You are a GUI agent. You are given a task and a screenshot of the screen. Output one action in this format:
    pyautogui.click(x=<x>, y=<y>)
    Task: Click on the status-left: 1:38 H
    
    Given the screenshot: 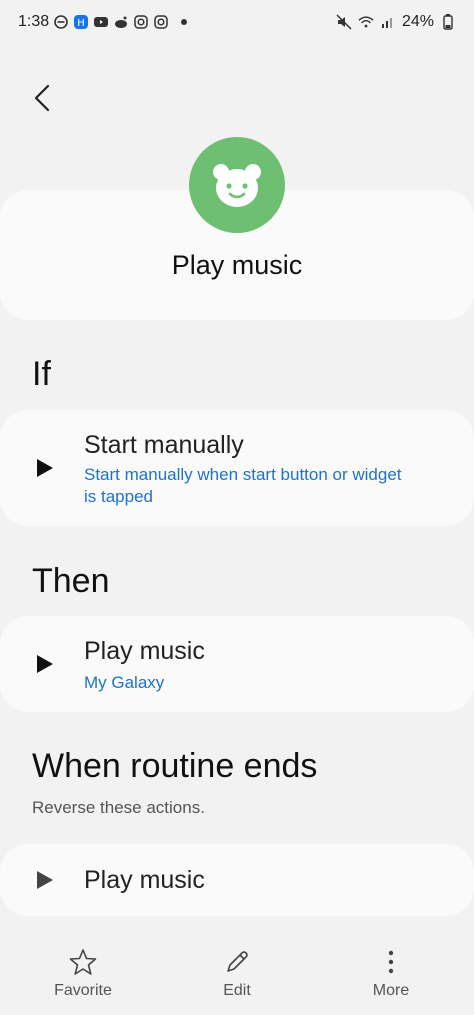 What is the action you would take?
    pyautogui.click(x=103, y=22)
    